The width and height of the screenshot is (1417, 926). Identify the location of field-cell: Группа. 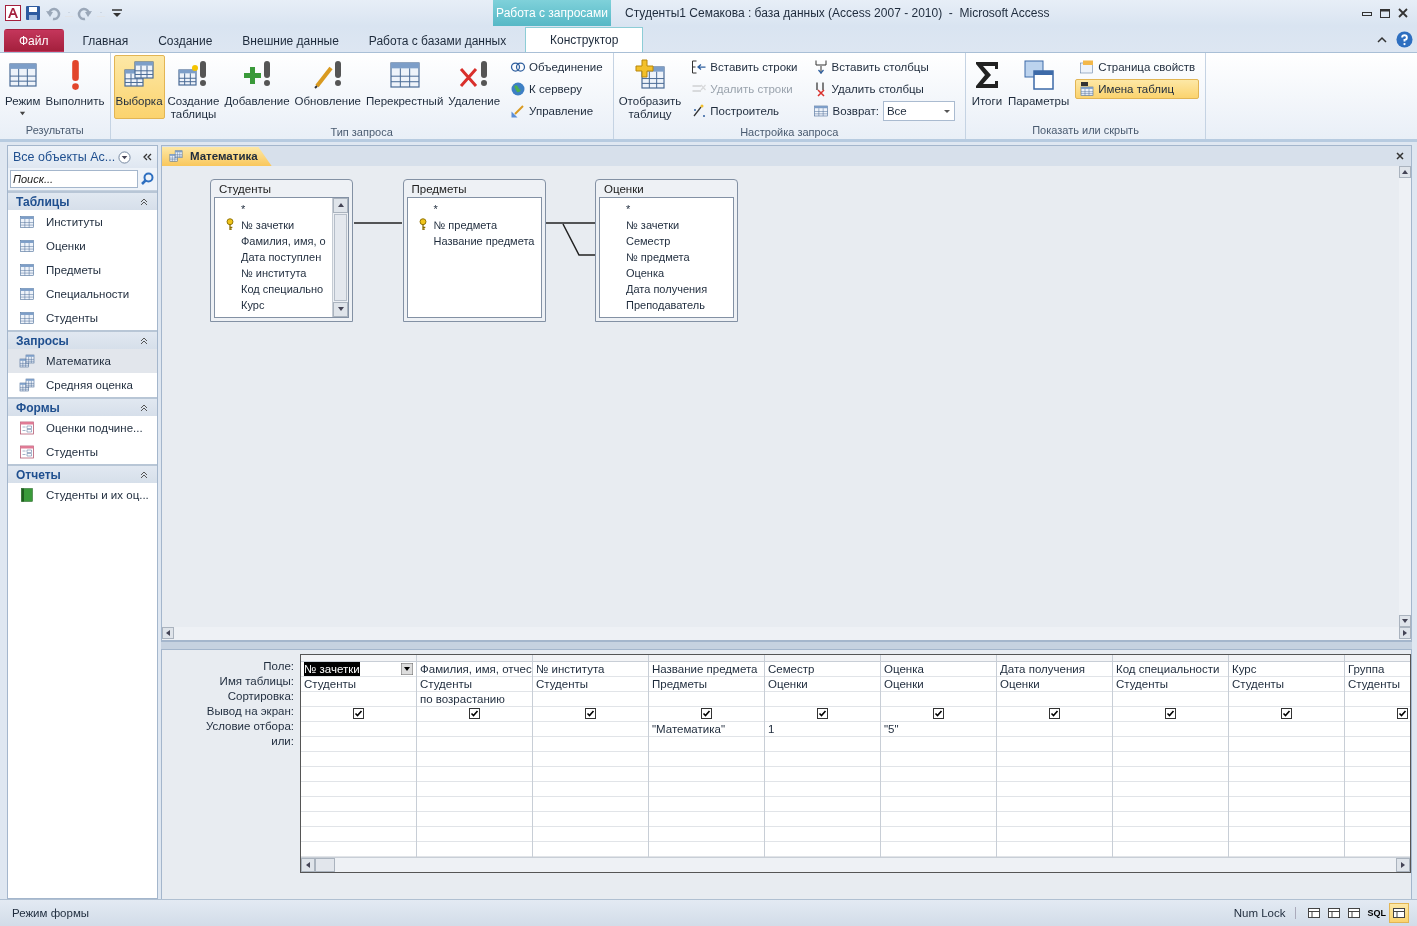
(1377, 669).